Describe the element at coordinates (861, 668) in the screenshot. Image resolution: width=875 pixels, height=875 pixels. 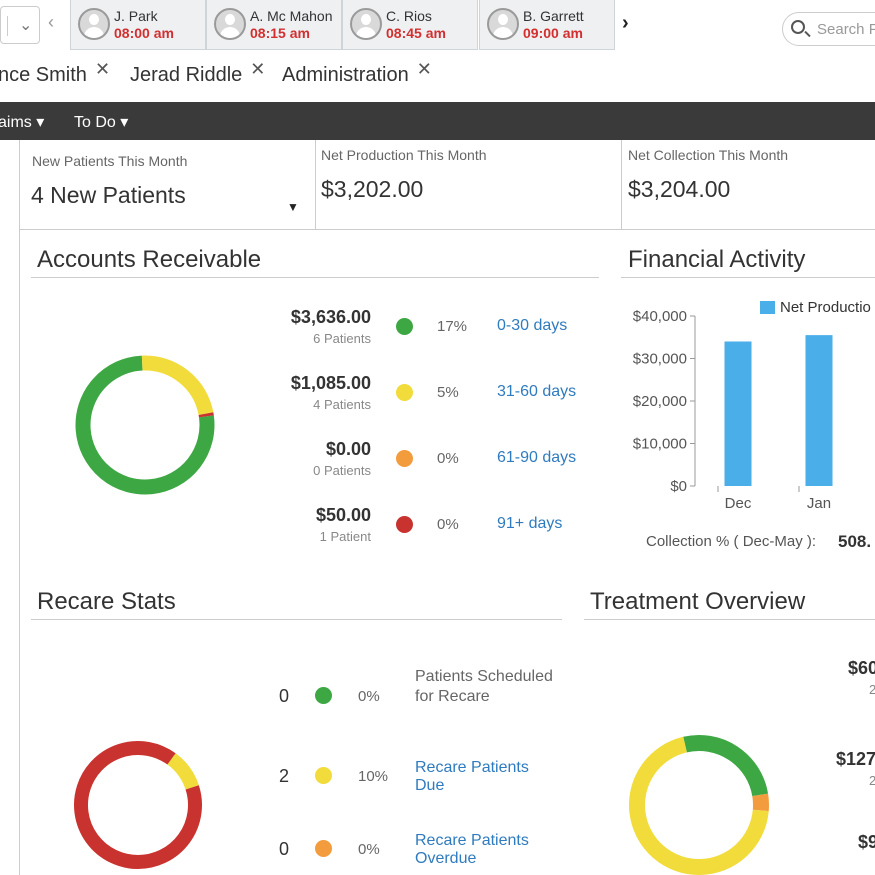
I see `treatment-amount: $60` at that location.